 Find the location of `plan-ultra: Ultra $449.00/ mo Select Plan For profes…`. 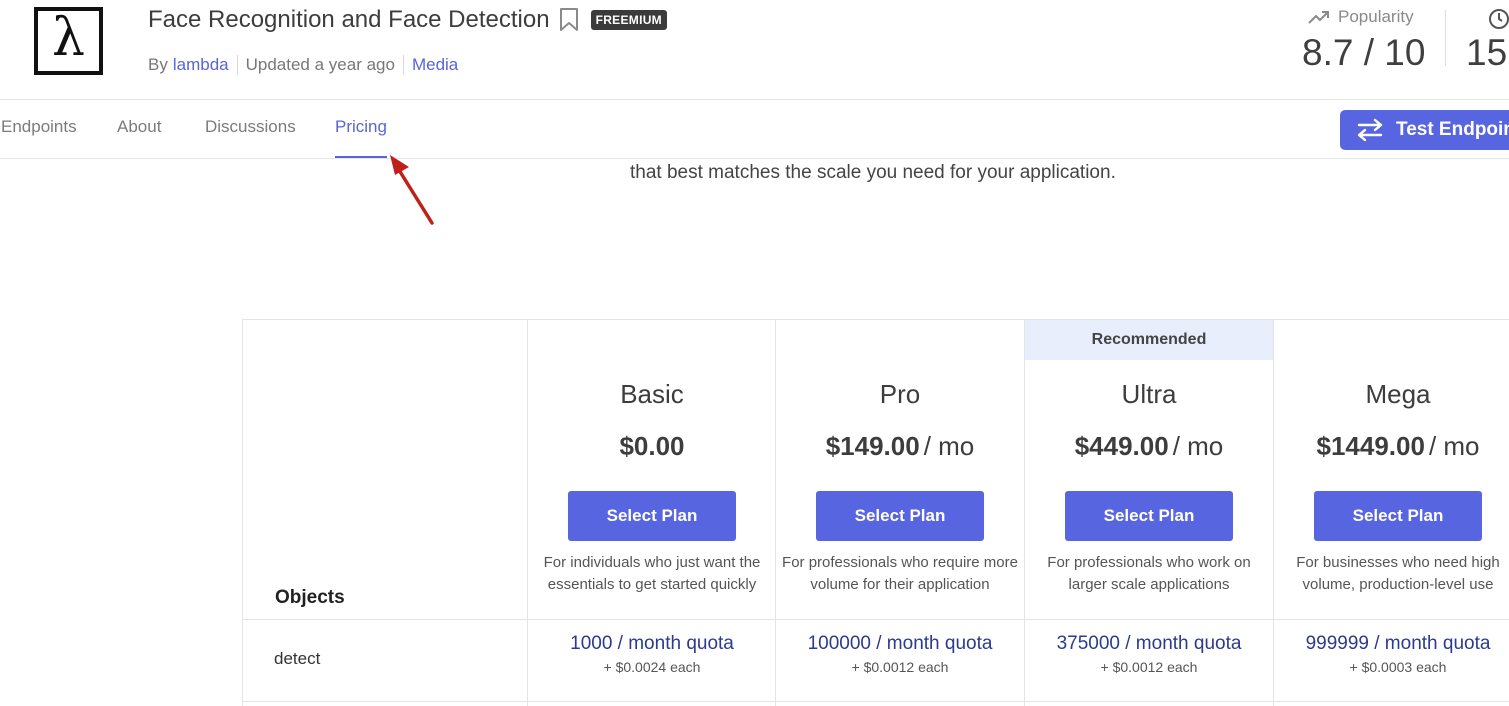

plan-ultra: Ultra $449.00/ mo Select Plan For profes… is located at coordinates (1149, 469).